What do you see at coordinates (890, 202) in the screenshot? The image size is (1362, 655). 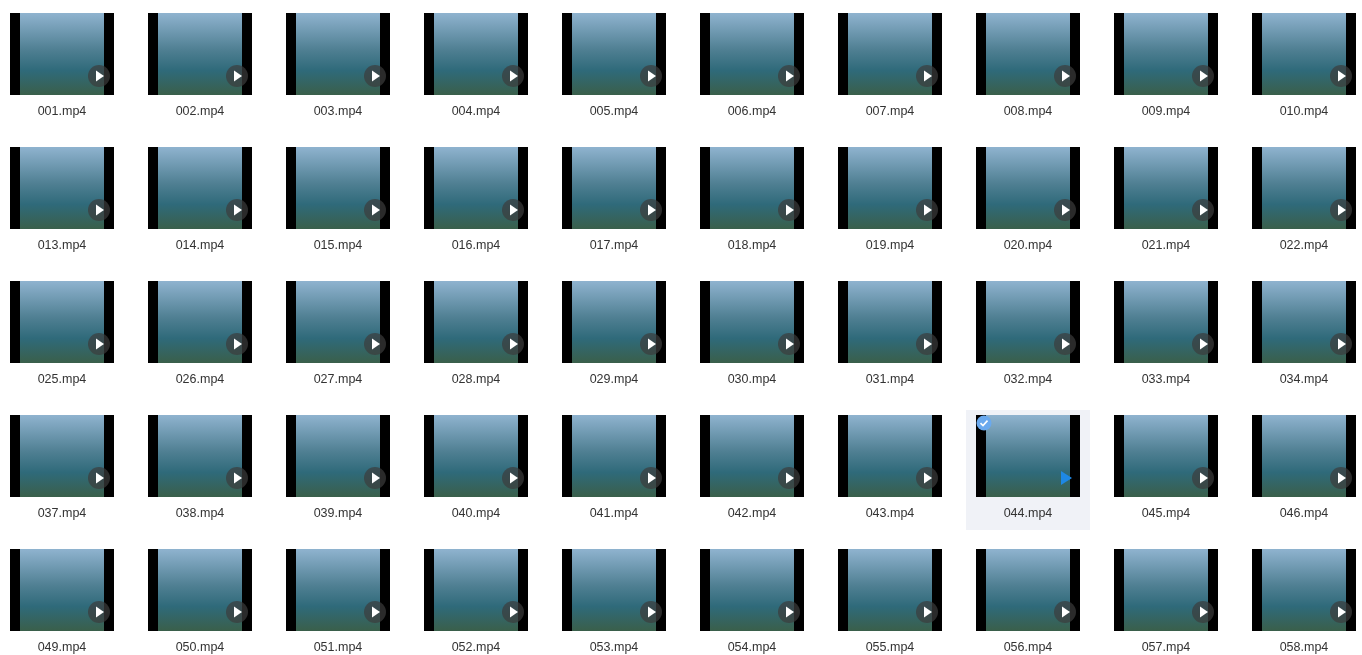 I see `video-file-tile: 019.mp4` at bounding box center [890, 202].